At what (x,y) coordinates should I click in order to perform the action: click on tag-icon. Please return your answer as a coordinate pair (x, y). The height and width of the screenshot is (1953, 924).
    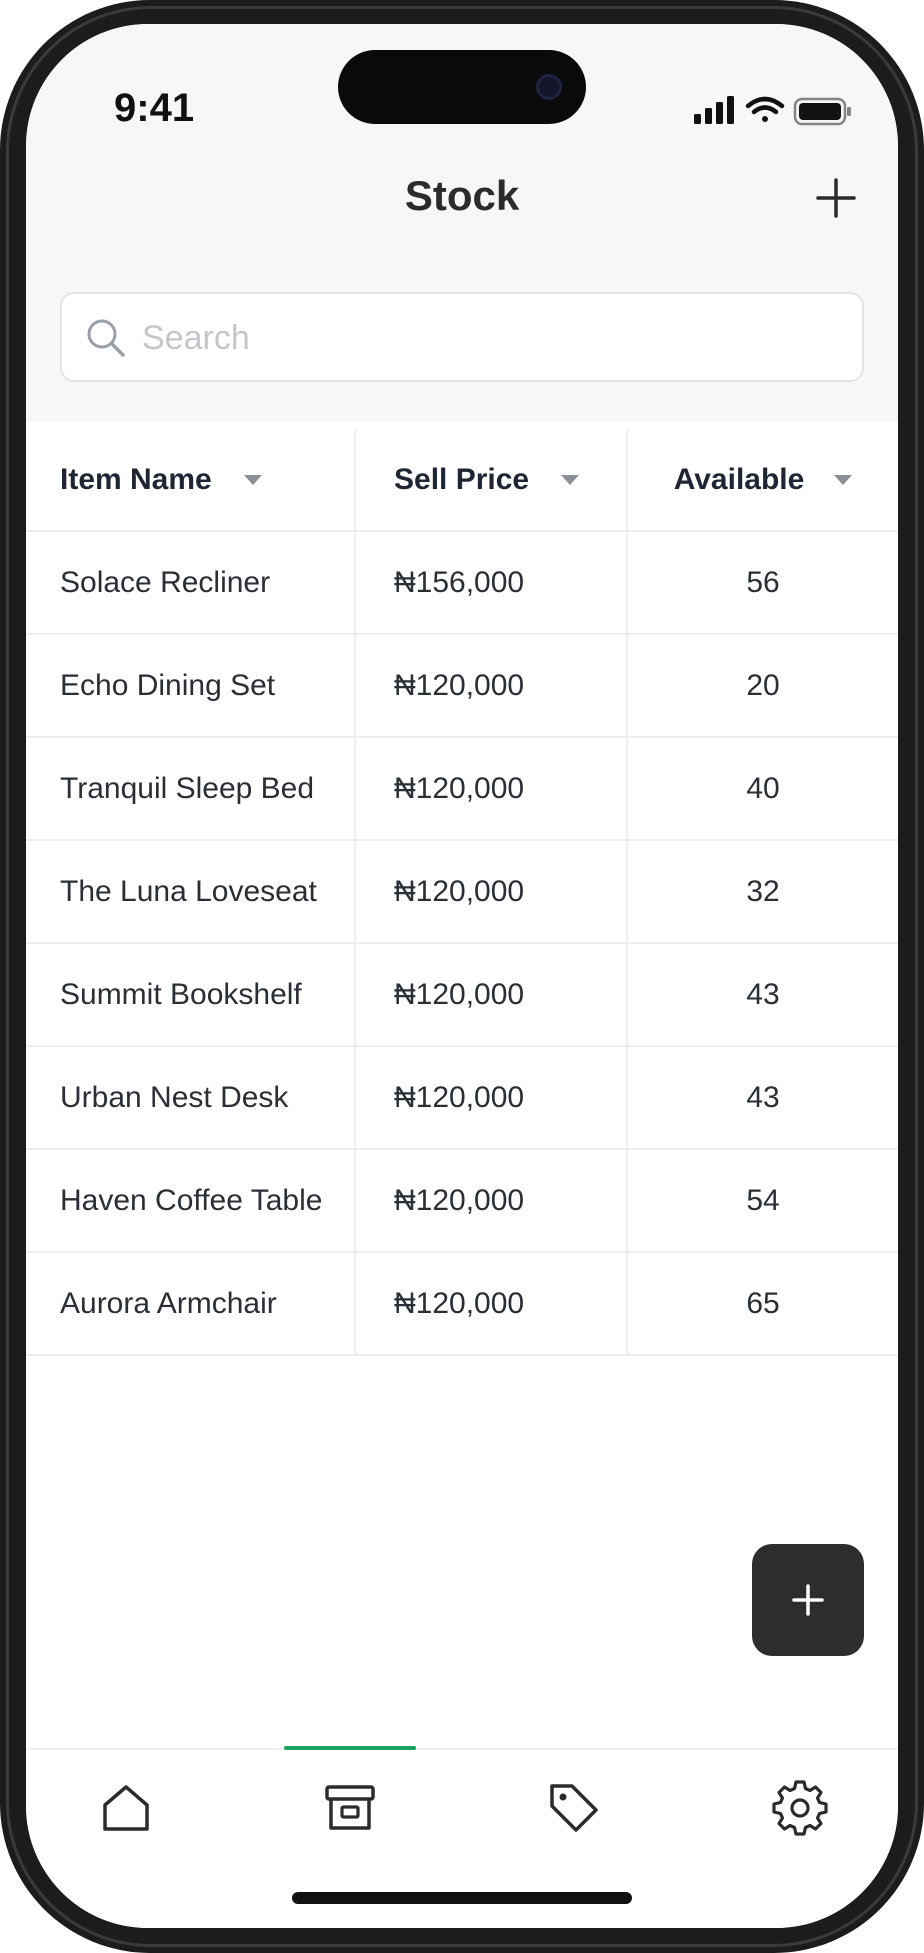
    Looking at the image, I should click on (574, 1808).